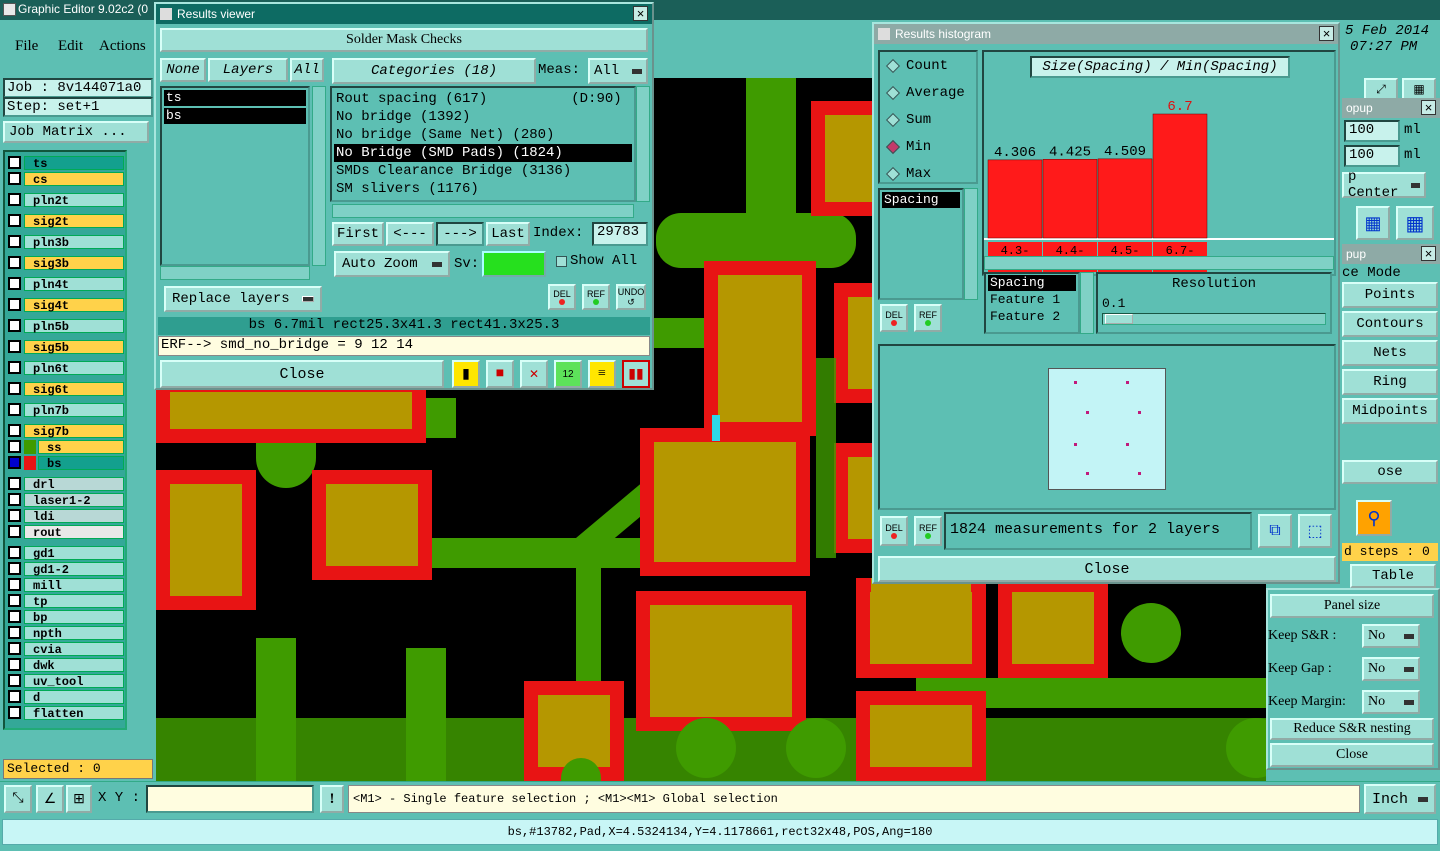  What do you see at coordinates (1032, 283) in the screenshot?
I see `list-item: Spacing` at bounding box center [1032, 283].